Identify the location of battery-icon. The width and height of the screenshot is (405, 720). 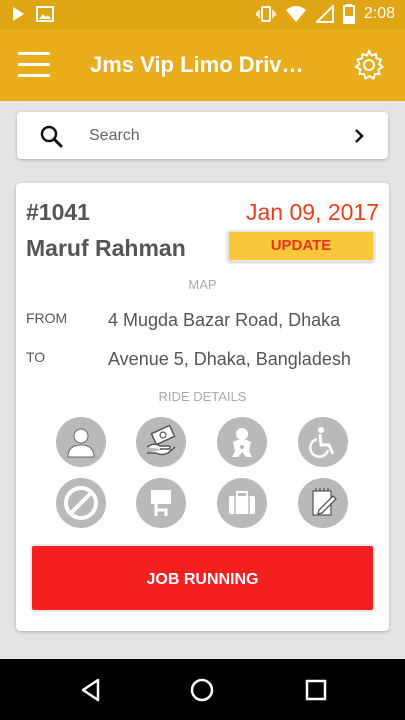
(348, 14).